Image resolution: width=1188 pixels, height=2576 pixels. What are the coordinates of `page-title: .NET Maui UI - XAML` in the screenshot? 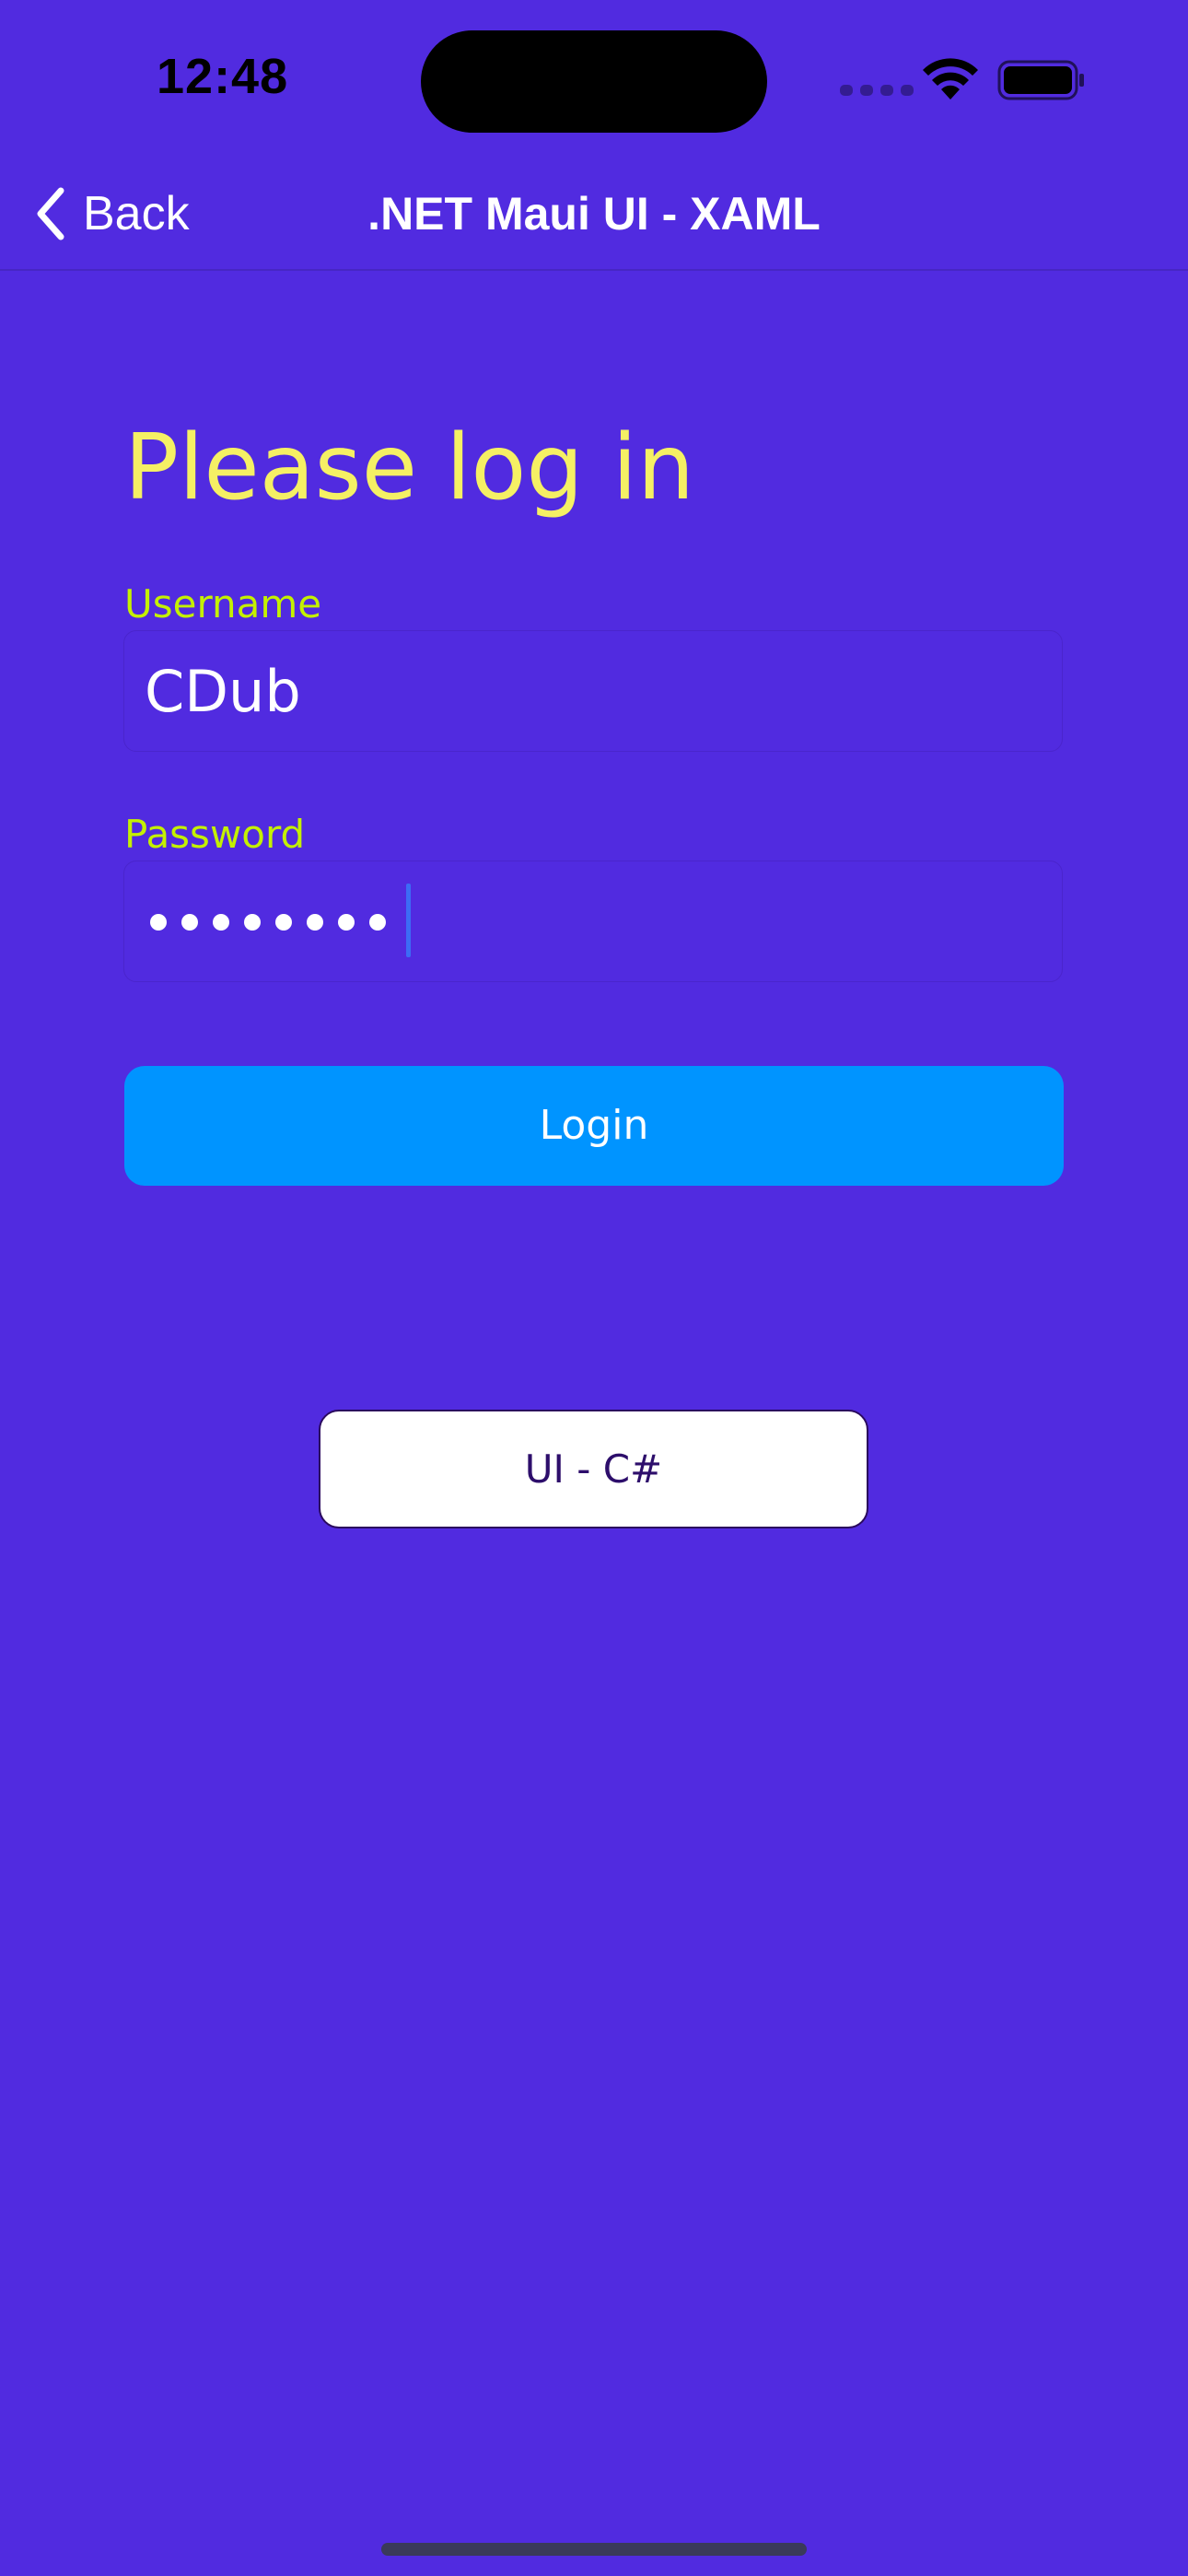 It's located at (594, 214).